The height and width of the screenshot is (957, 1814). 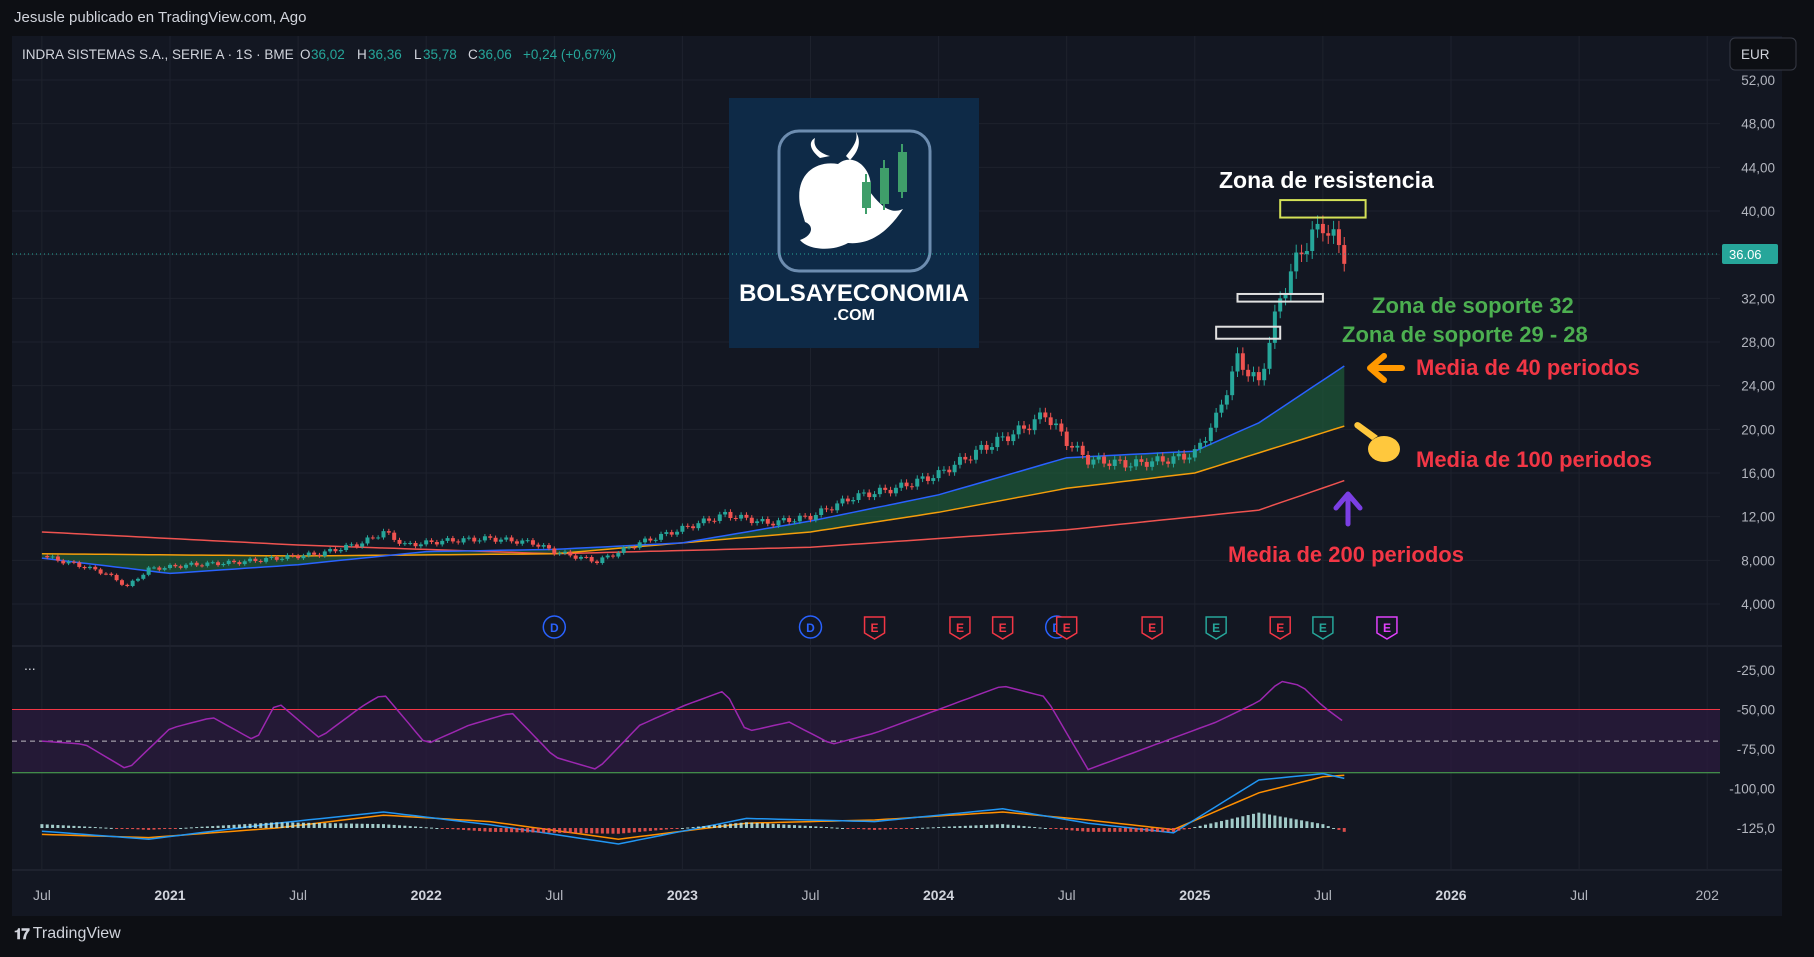 I want to click on price-tick-label: 8,000, so click(x=1758, y=560).